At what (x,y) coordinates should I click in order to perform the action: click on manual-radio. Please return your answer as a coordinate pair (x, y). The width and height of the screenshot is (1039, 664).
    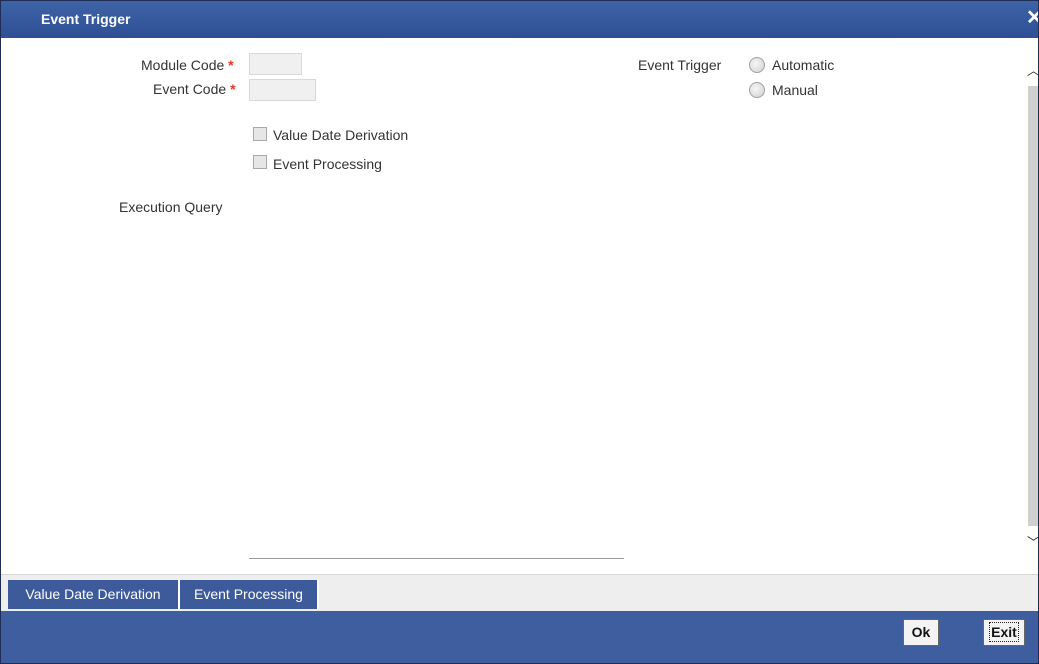
    Looking at the image, I should click on (757, 90).